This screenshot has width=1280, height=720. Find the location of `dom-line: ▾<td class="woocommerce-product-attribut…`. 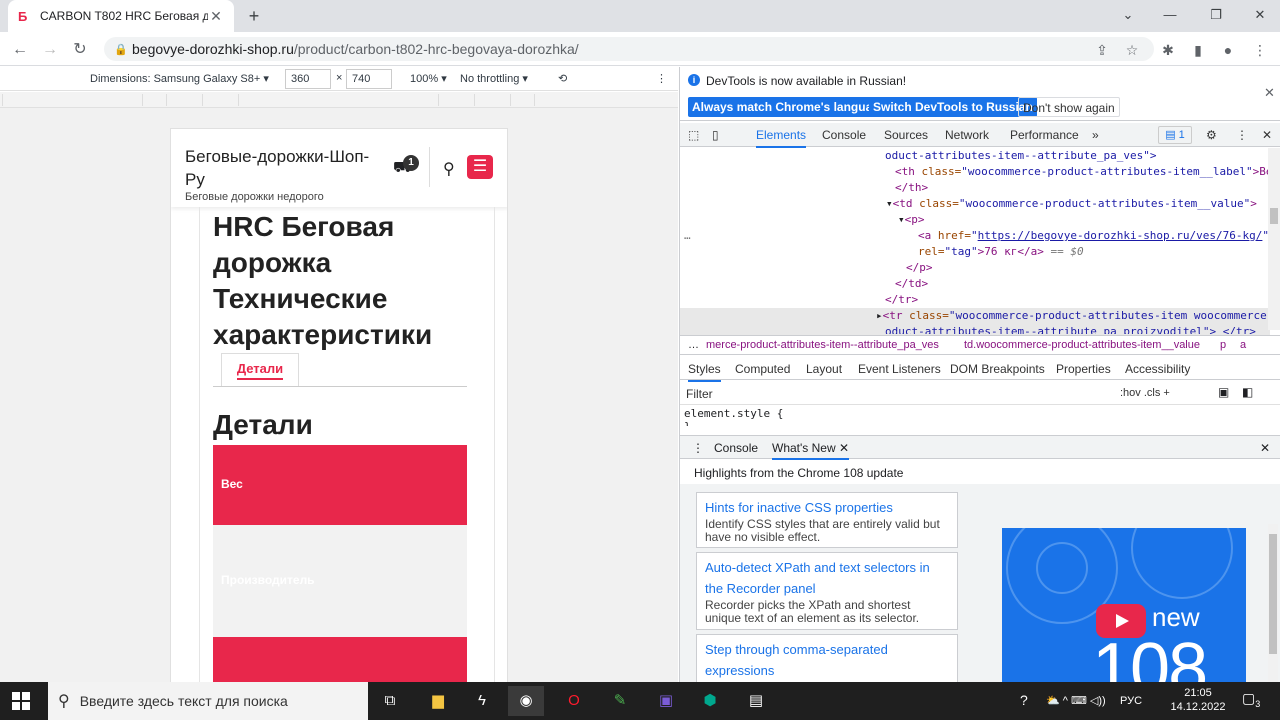

dom-line: ▾<td class="woocommerce-product-attribut… is located at coordinates (1071, 204).